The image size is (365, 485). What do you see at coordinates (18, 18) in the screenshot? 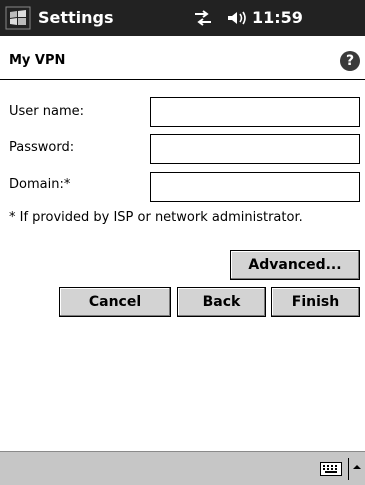
I see `windows-start-icon` at bounding box center [18, 18].